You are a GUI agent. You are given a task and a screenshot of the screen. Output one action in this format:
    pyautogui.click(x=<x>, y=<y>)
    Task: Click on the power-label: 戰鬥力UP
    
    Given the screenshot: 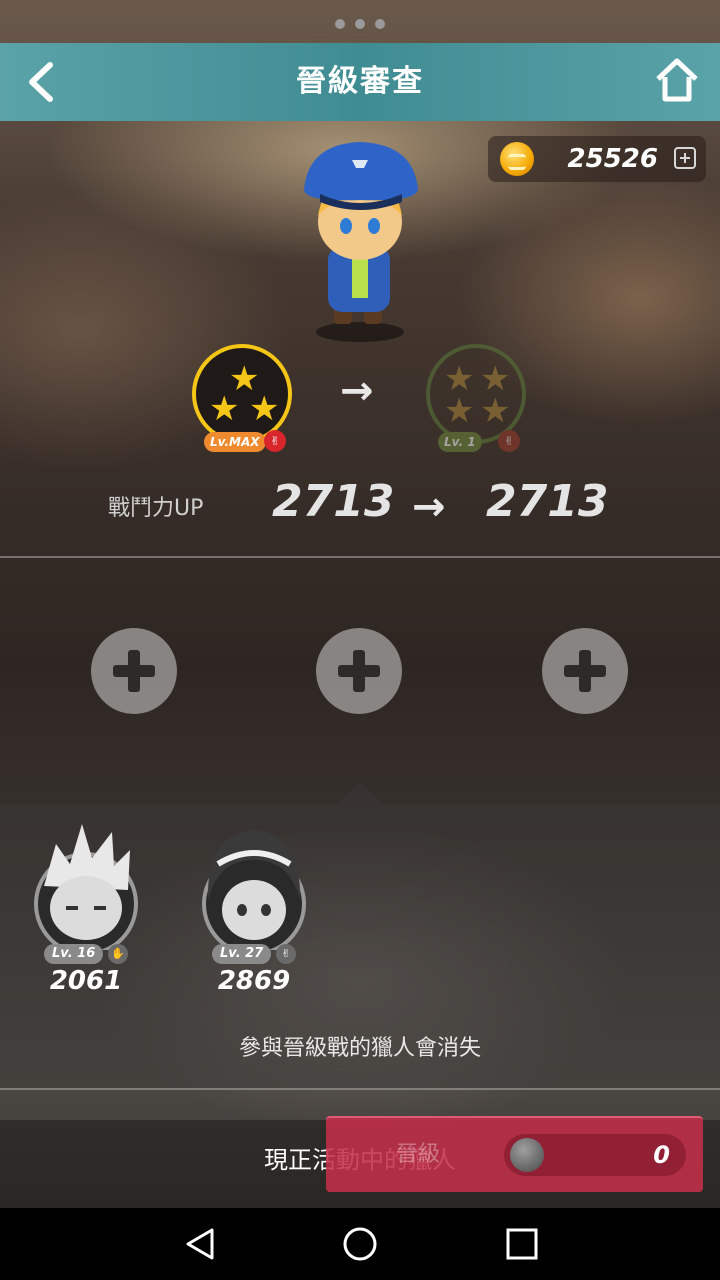 What is the action you would take?
    pyautogui.click(x=156, y=508)
    